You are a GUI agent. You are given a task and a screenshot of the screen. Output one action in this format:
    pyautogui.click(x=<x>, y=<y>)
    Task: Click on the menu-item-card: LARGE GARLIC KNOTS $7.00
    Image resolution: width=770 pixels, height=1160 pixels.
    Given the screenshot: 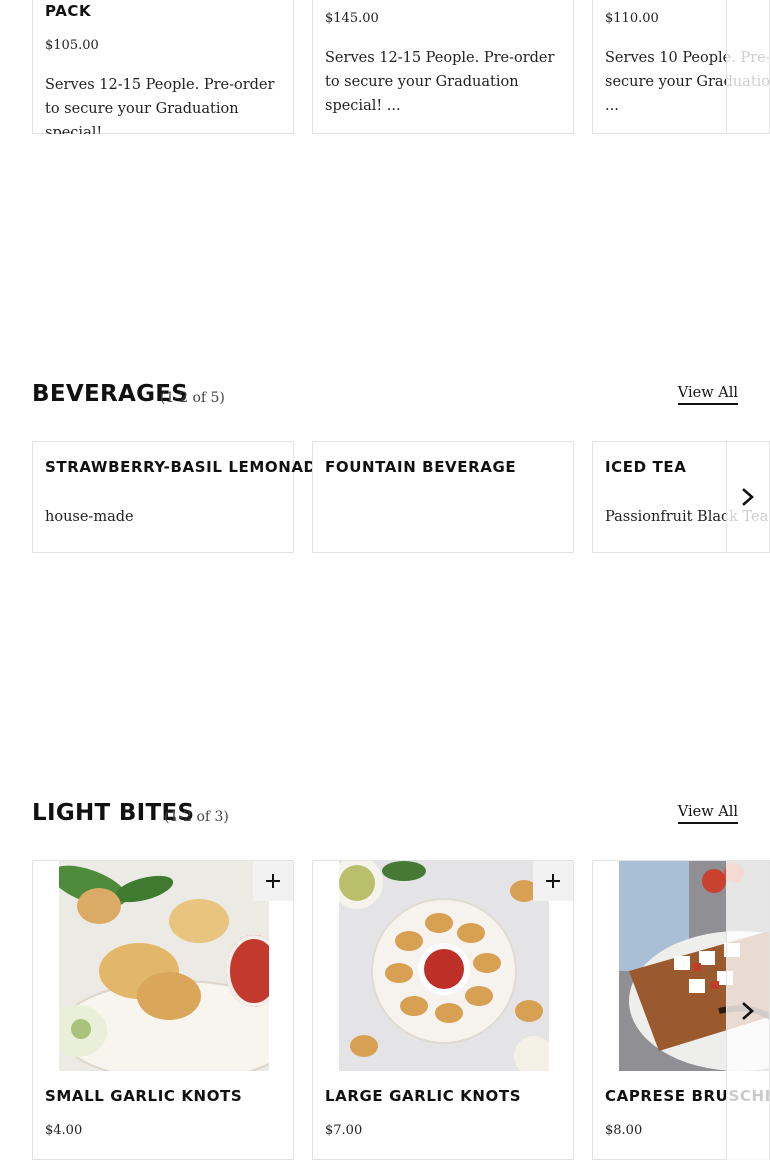 What is the action you would take?
    pyautogui.click(x=443, y=1010)
    